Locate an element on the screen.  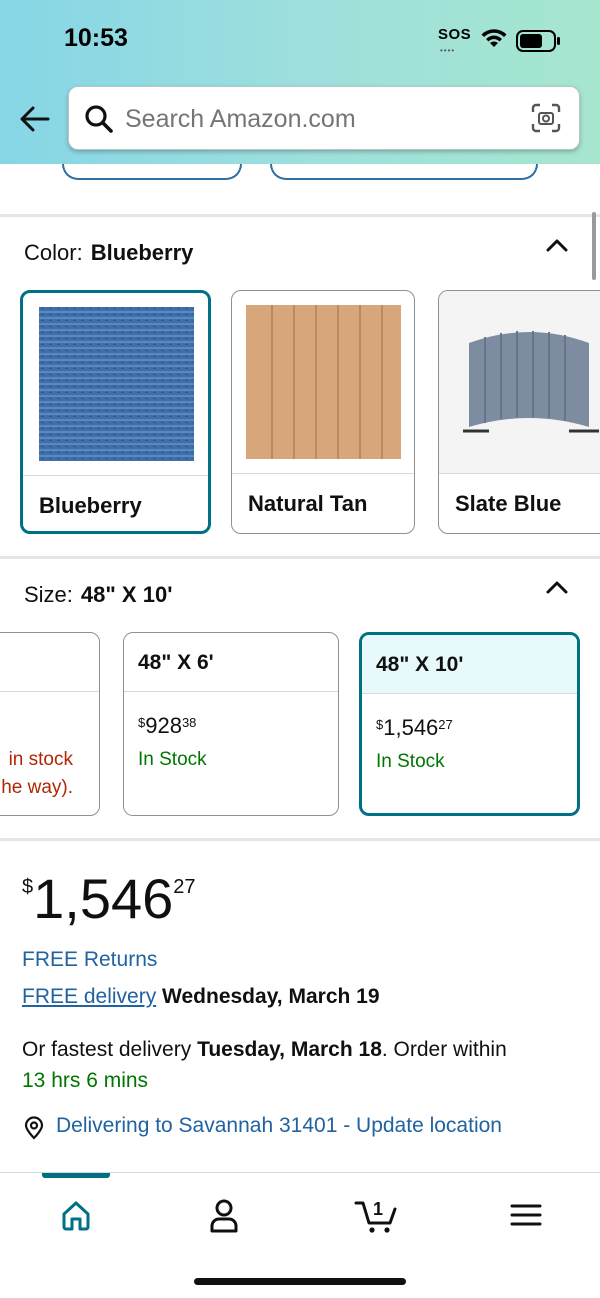
scrollbar is located at coordinates (594, 246).